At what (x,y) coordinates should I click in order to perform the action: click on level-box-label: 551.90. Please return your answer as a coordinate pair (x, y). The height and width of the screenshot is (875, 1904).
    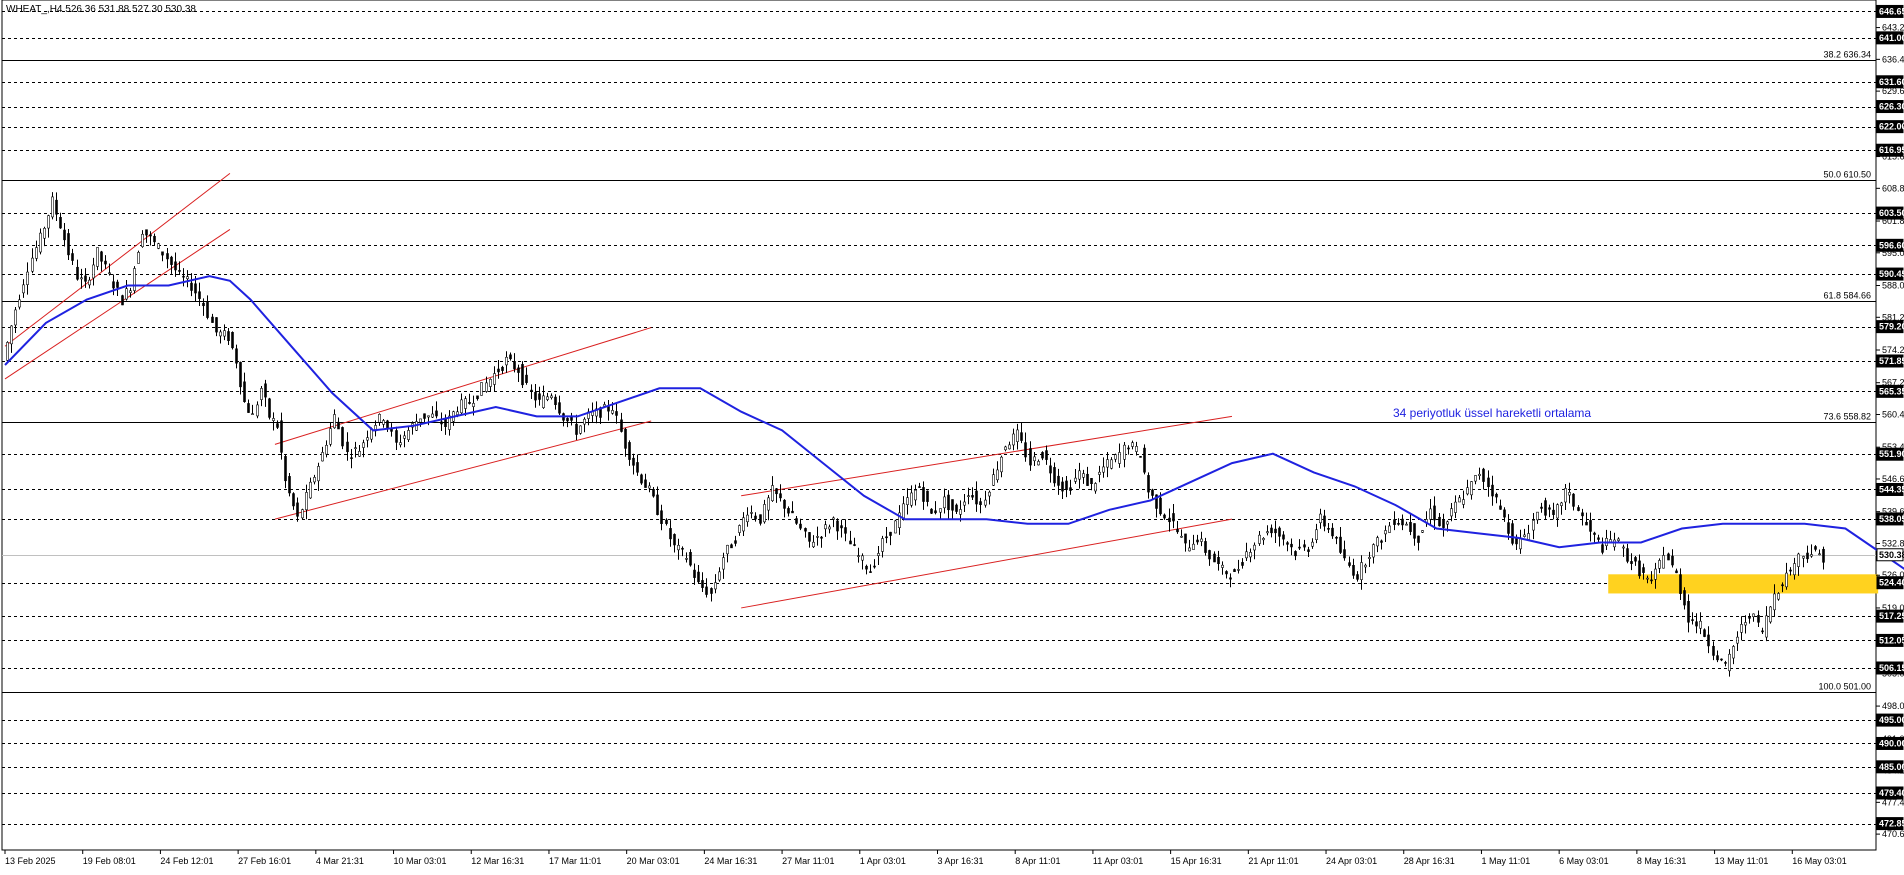
    Looking at the image, I should click on (1891, 454).